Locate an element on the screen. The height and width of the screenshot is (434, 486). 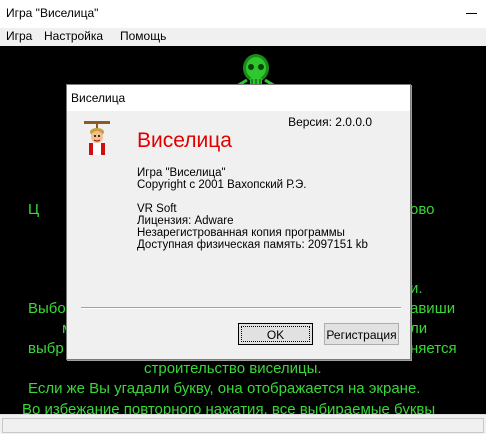
dialog-titlebar: Виселица is located at coordinates (238, 98).